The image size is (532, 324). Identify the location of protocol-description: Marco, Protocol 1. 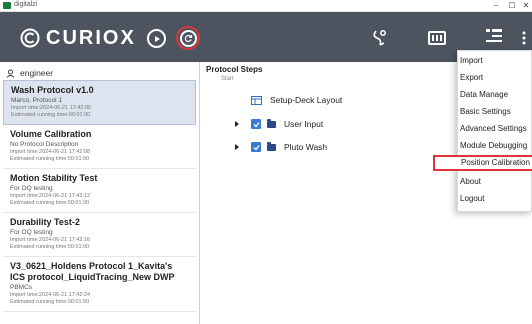
(36, 100).